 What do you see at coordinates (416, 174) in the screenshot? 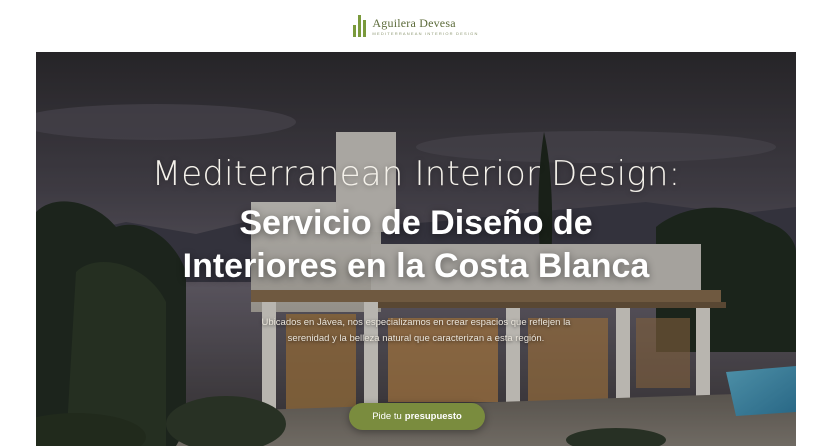
I see `hero-title-light: Mediterranean Interior Design:` at bounding box center [416, 174].